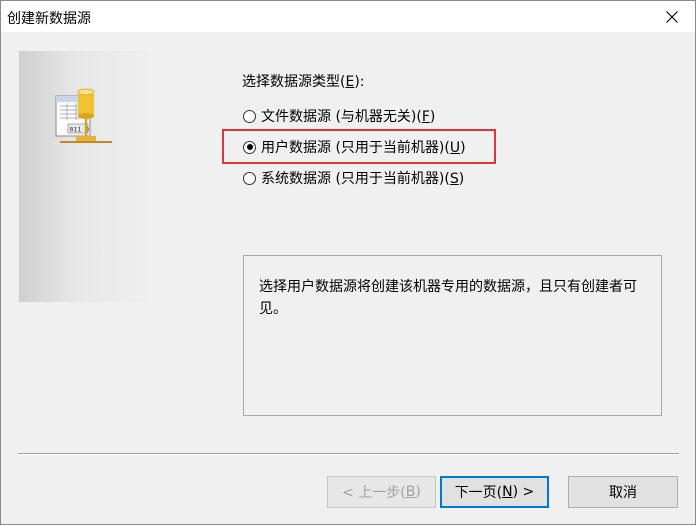 The width and height of the screenshot is (696, 525). I want to click on radio-user-data-source: 用户数据源 (只用于当前机器)(U), so click(354, 147).